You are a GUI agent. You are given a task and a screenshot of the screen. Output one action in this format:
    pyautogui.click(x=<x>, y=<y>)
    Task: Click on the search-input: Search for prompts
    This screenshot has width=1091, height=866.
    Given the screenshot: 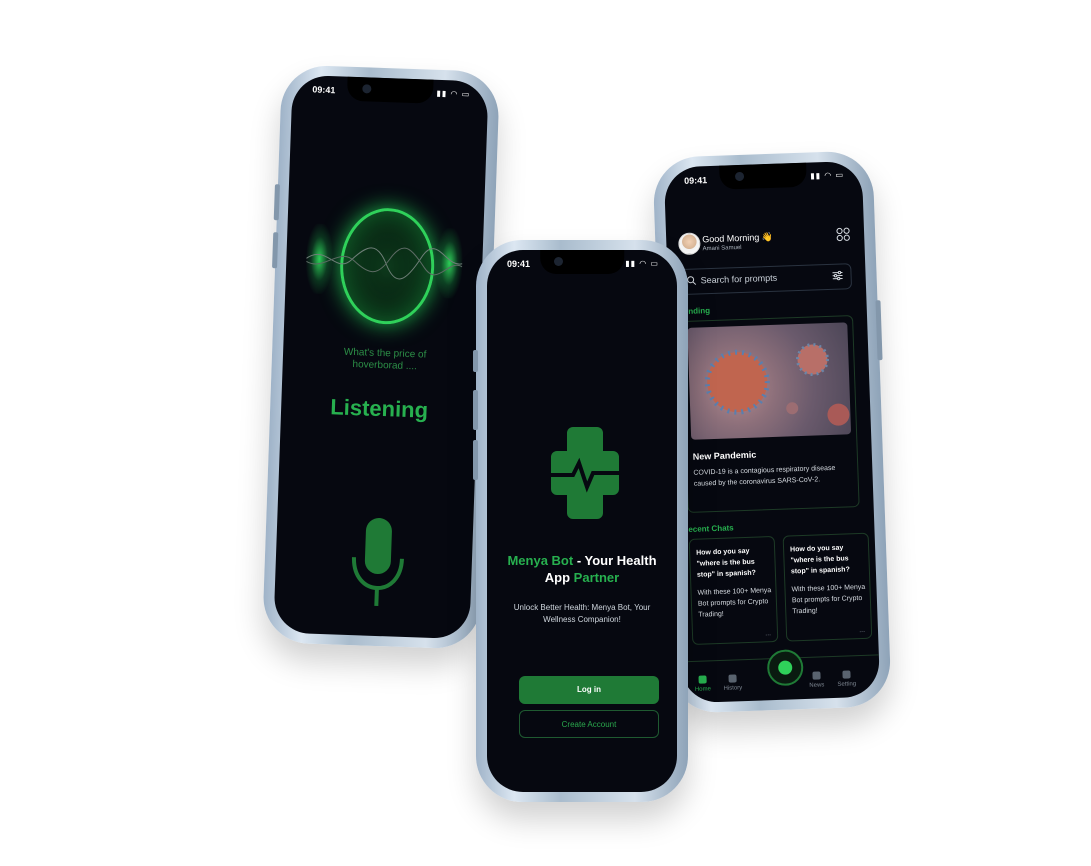 What is the action you would take?
    pyautogui.click(x=766, y=279)
    